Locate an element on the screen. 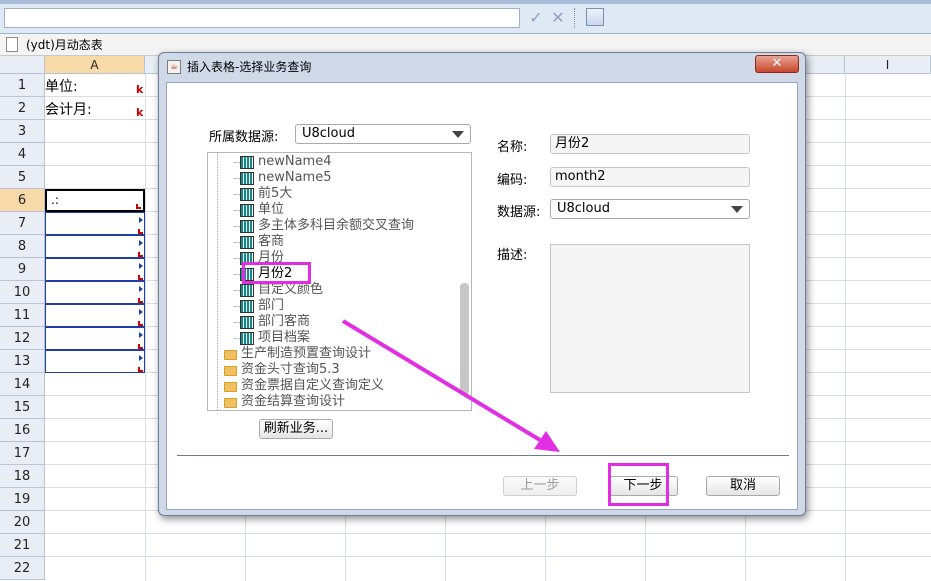 The height and width of the screenshot is (581, 931). row-header: 16 is located at coordinates (22, 430).